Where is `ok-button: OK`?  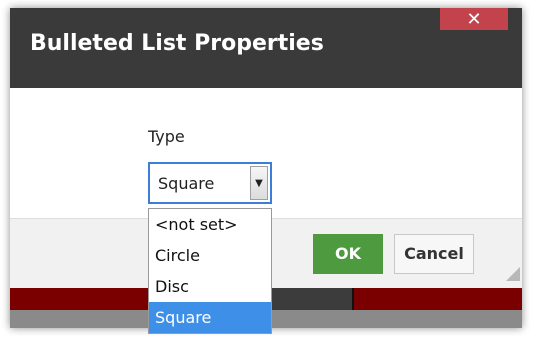 ok-button: OK is located at coordinates (348, 254).